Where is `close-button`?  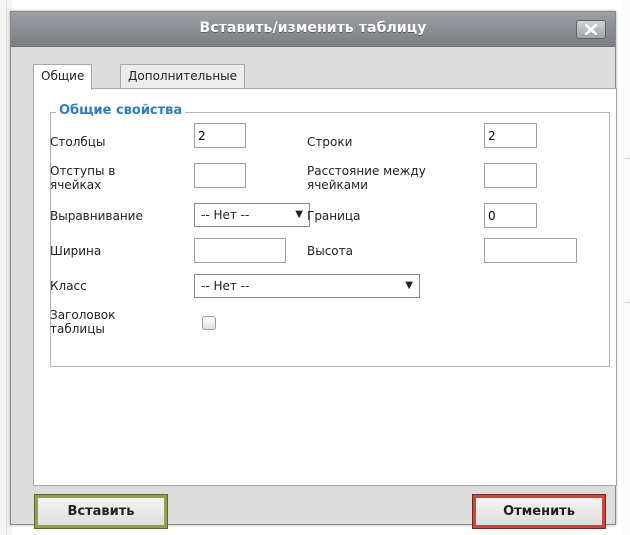
close-button is located at coordinates (591, 29).